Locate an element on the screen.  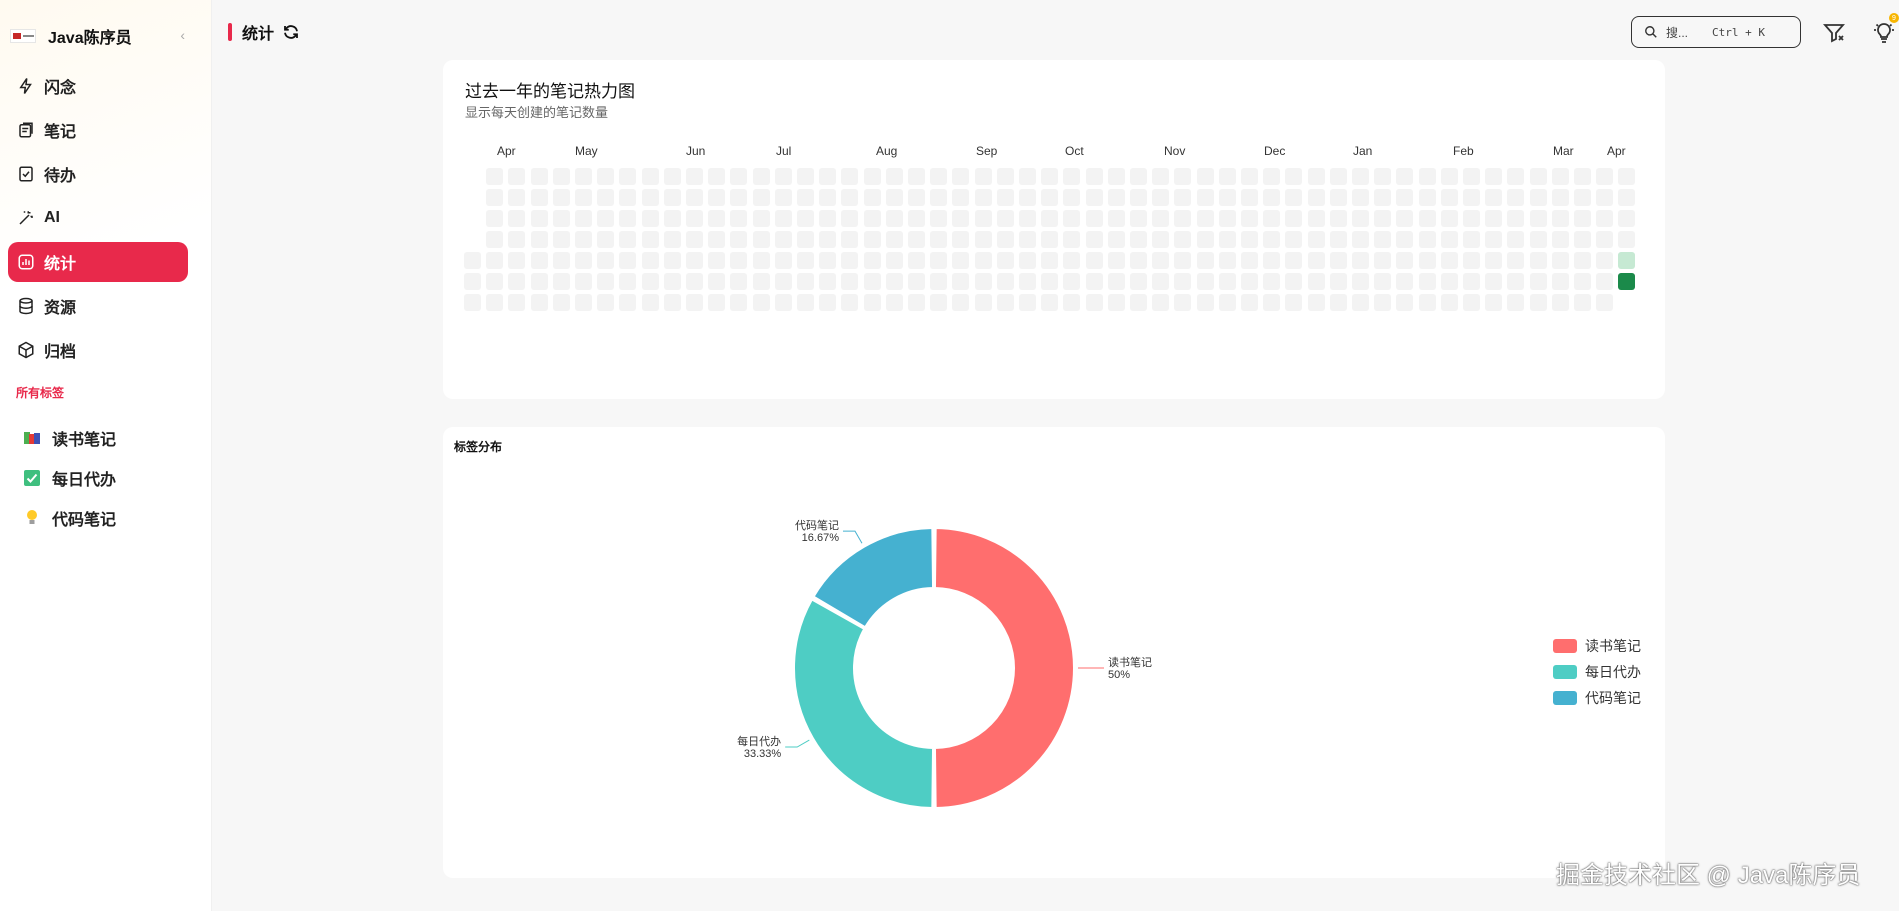
donut-slice is located at coordinates (864, 703).